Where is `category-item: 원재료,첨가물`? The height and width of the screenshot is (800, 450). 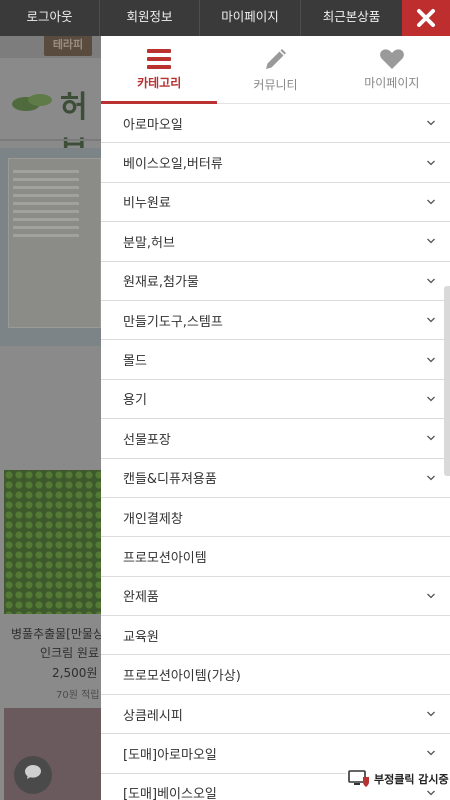 category-item: 원재료,첨가물 is located at coordinates (275, 281).